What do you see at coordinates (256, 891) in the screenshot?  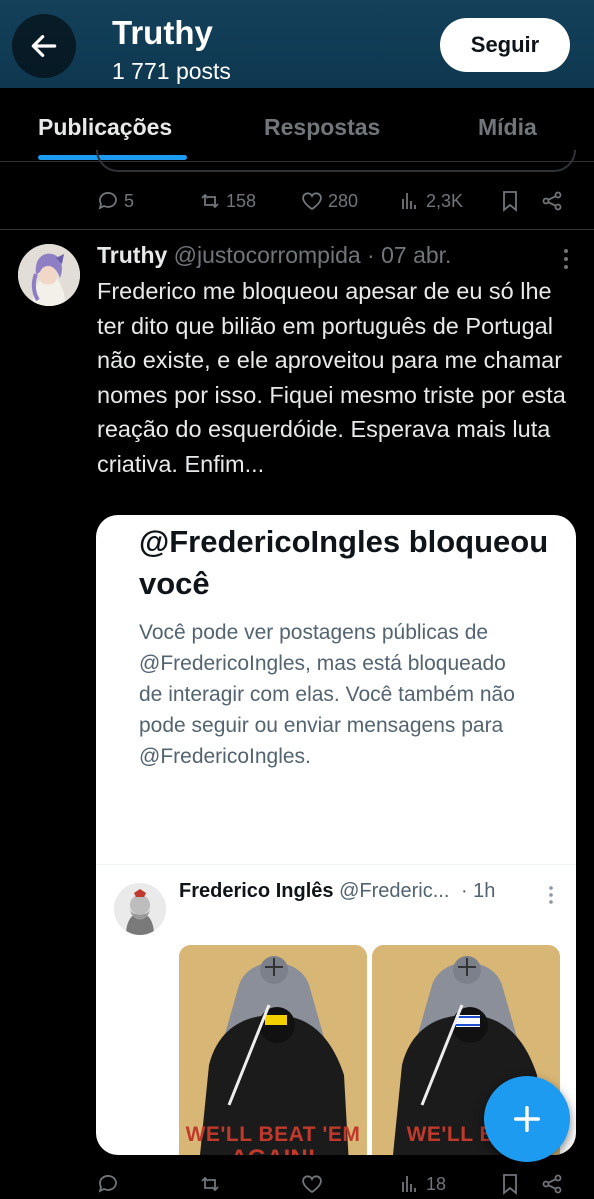 I see `inner-author-name: Frederico Inglês` at bounding box center [256, 891].